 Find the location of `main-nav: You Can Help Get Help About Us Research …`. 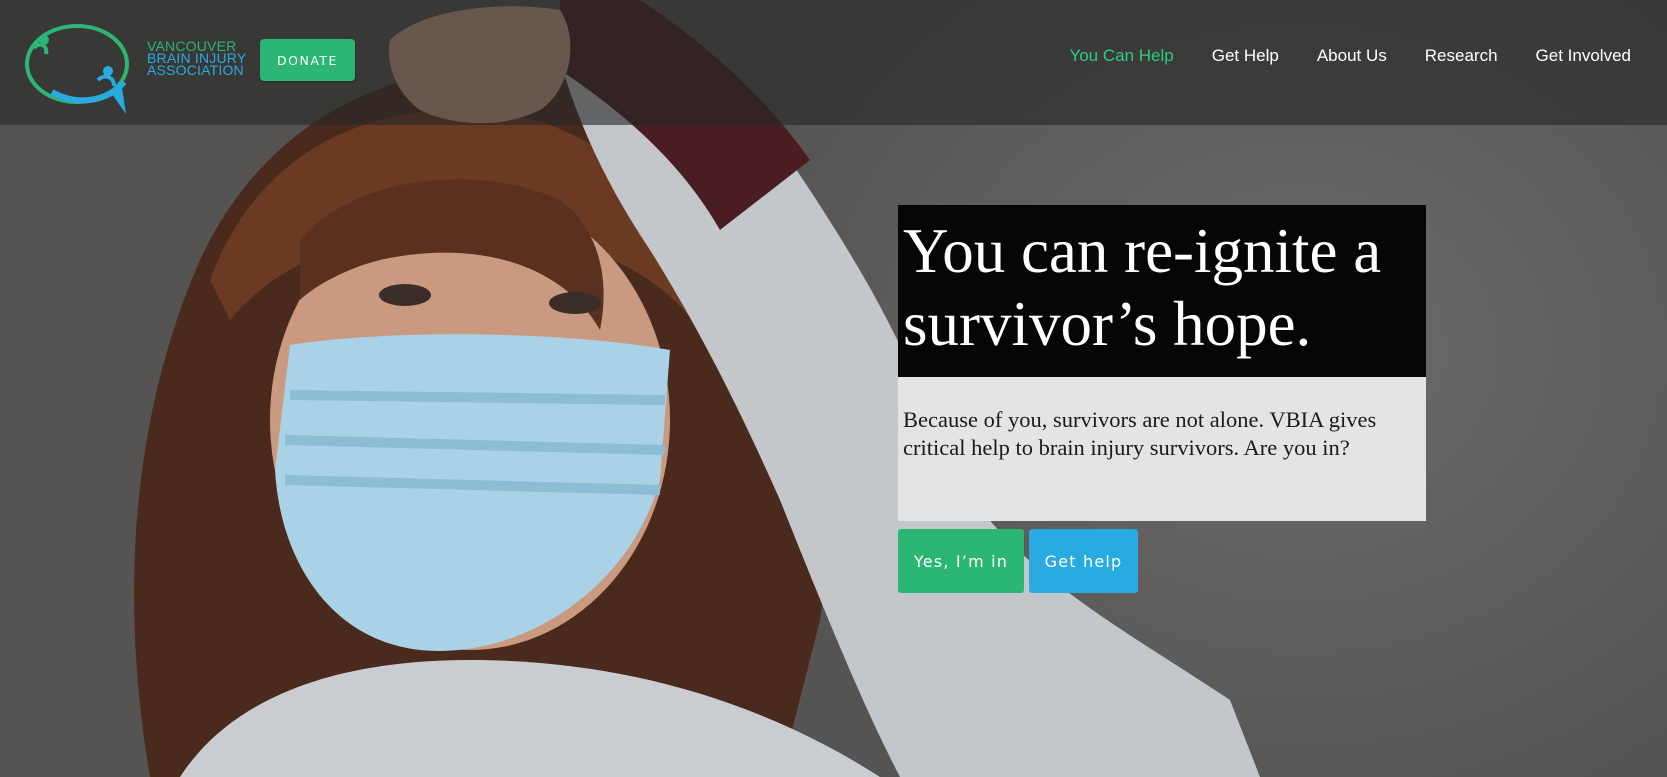

main-nav: You Can Help Get Help About Us Research … is located at coordinates (1350, 56).